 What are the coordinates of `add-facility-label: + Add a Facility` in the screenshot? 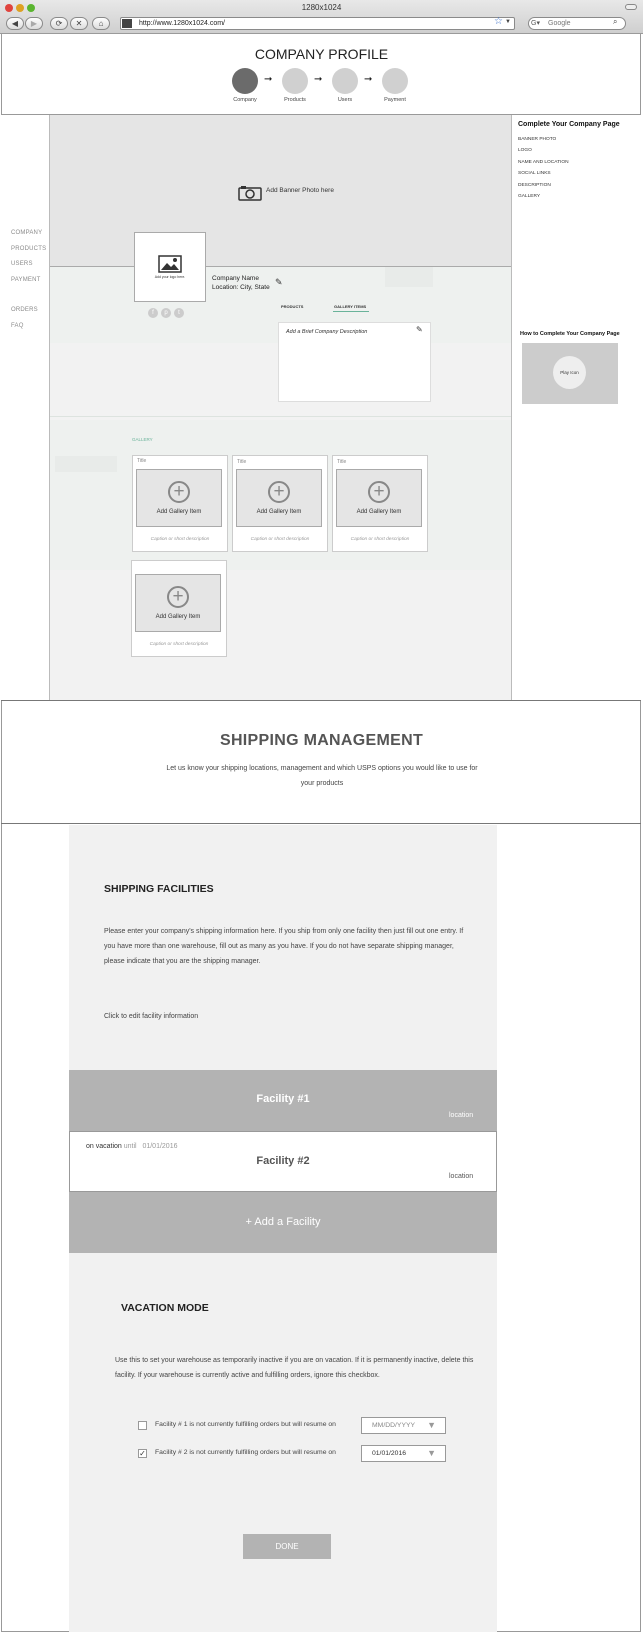 It's located at (283, 1222).